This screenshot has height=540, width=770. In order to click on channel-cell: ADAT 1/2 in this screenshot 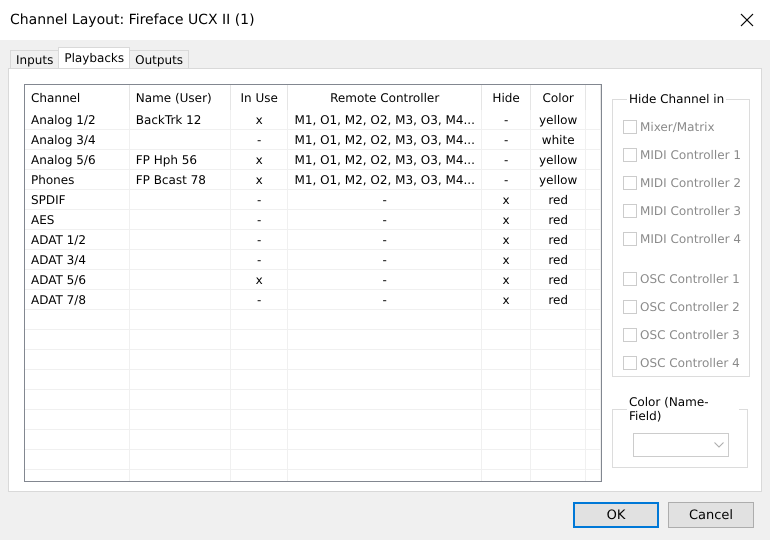, I will do `click(77, 240)`.